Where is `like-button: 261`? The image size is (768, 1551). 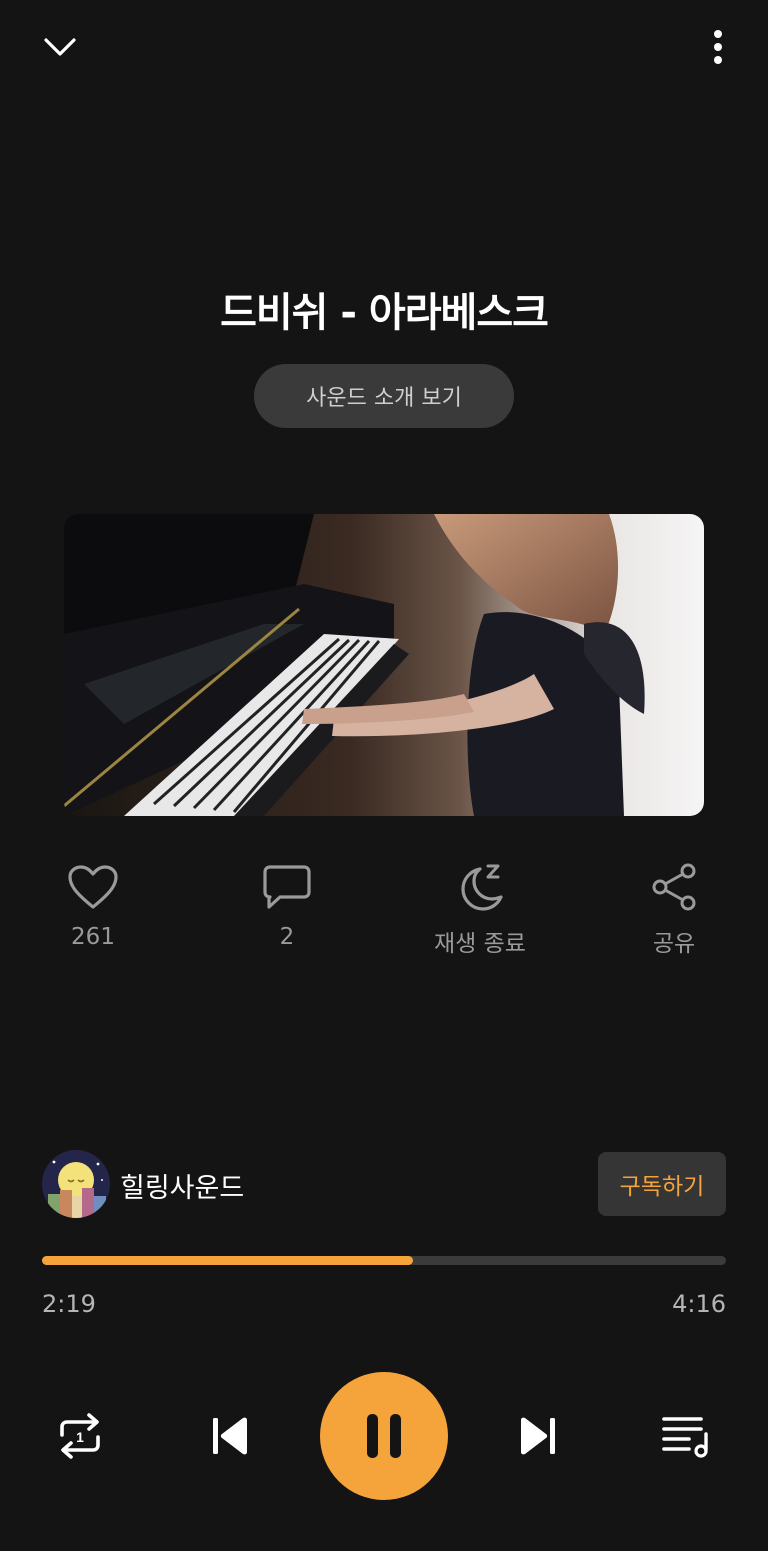
like-button: 261 is located at coordinates (93, 904).